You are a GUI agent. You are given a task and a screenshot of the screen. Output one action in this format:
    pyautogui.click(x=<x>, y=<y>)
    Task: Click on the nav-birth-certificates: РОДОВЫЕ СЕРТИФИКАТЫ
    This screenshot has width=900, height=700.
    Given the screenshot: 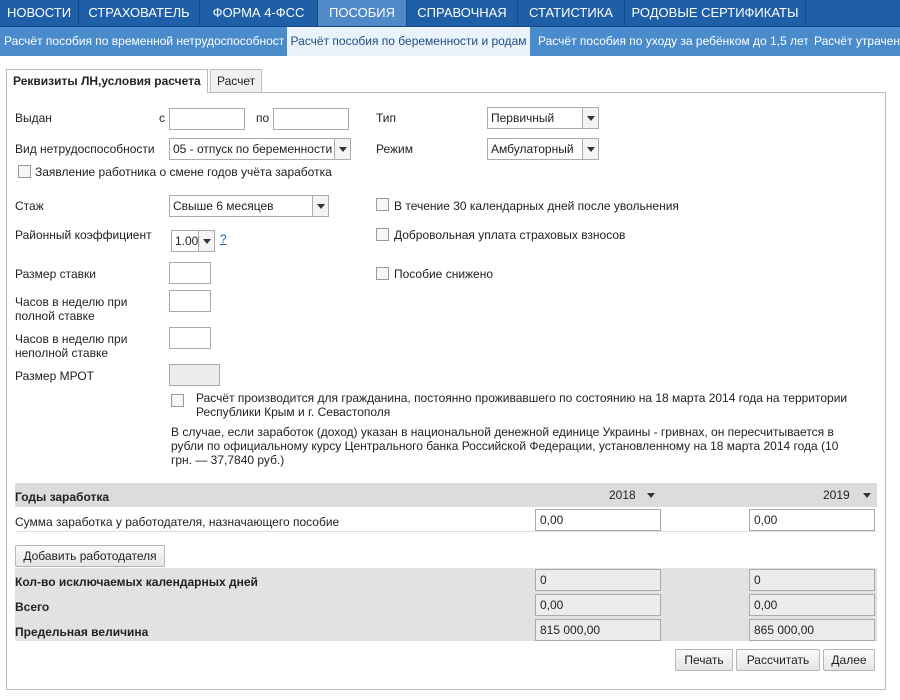 What is the action you would take?
    pyautogui.click(x=715, y=13)
    